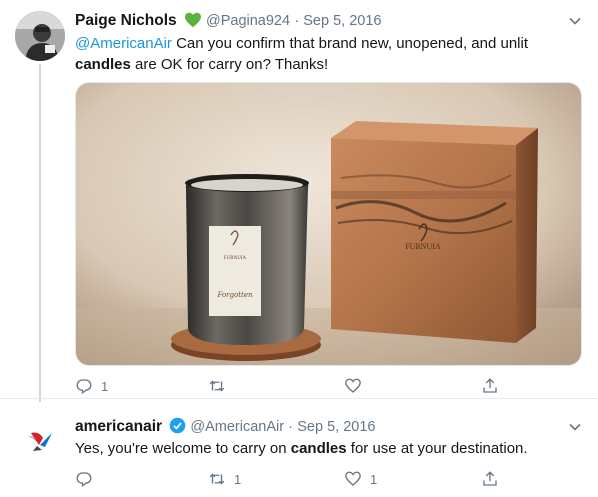 The width and height of the screenshot is (598, 497). What do you see at coordinates (237, 427) in the screenshot?
I see `user-handle: @AmericanAir` at bounding box center [237, 427].